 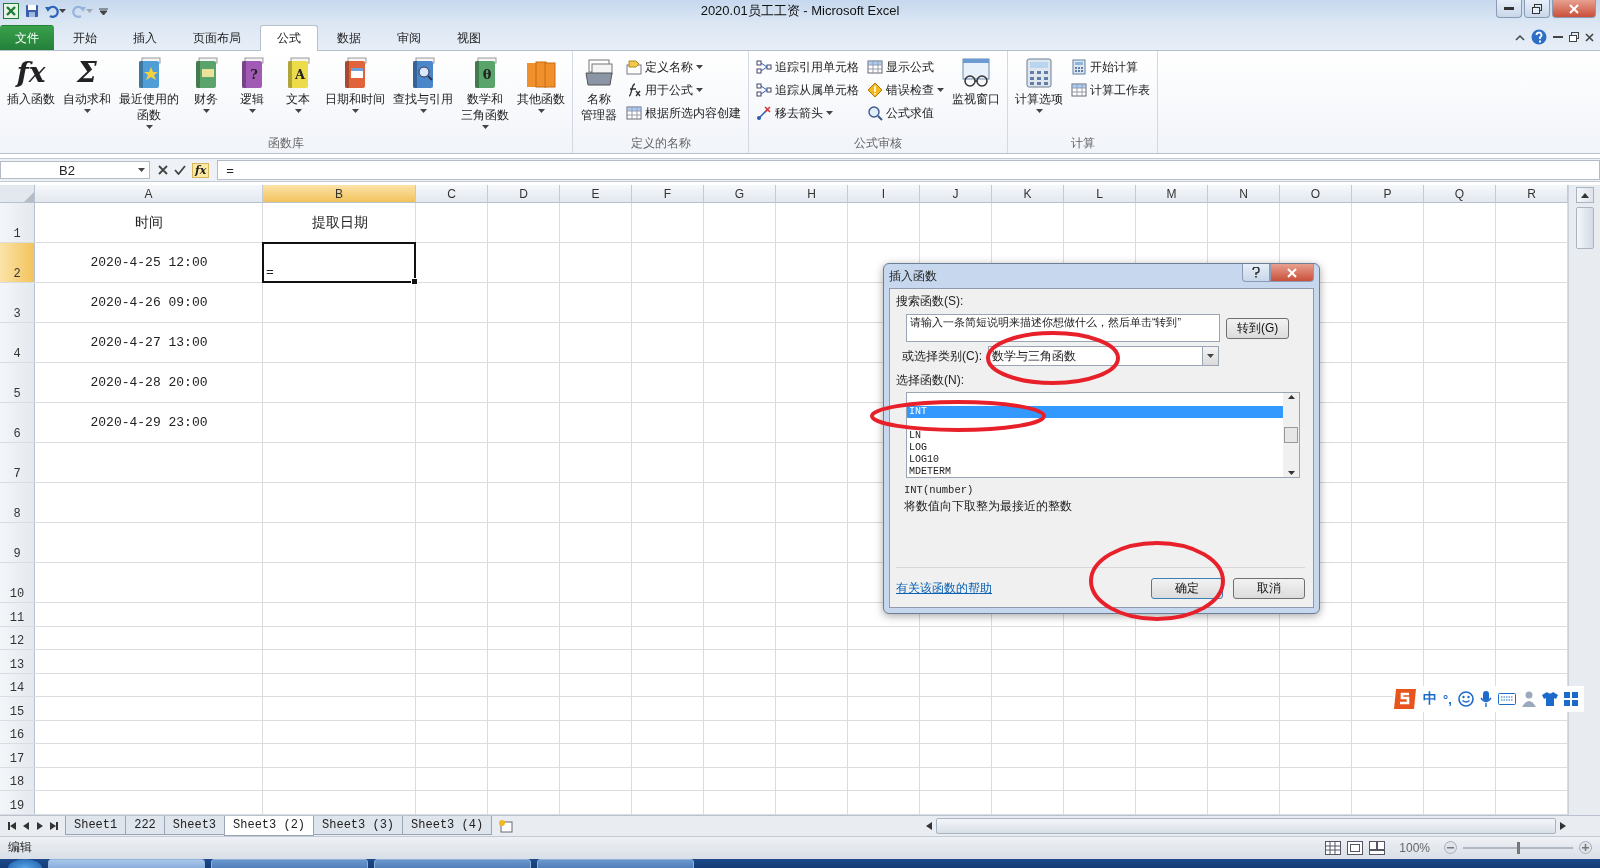 I want to click on ribbon-button: 日期和时间, so click(x=355, y=85).